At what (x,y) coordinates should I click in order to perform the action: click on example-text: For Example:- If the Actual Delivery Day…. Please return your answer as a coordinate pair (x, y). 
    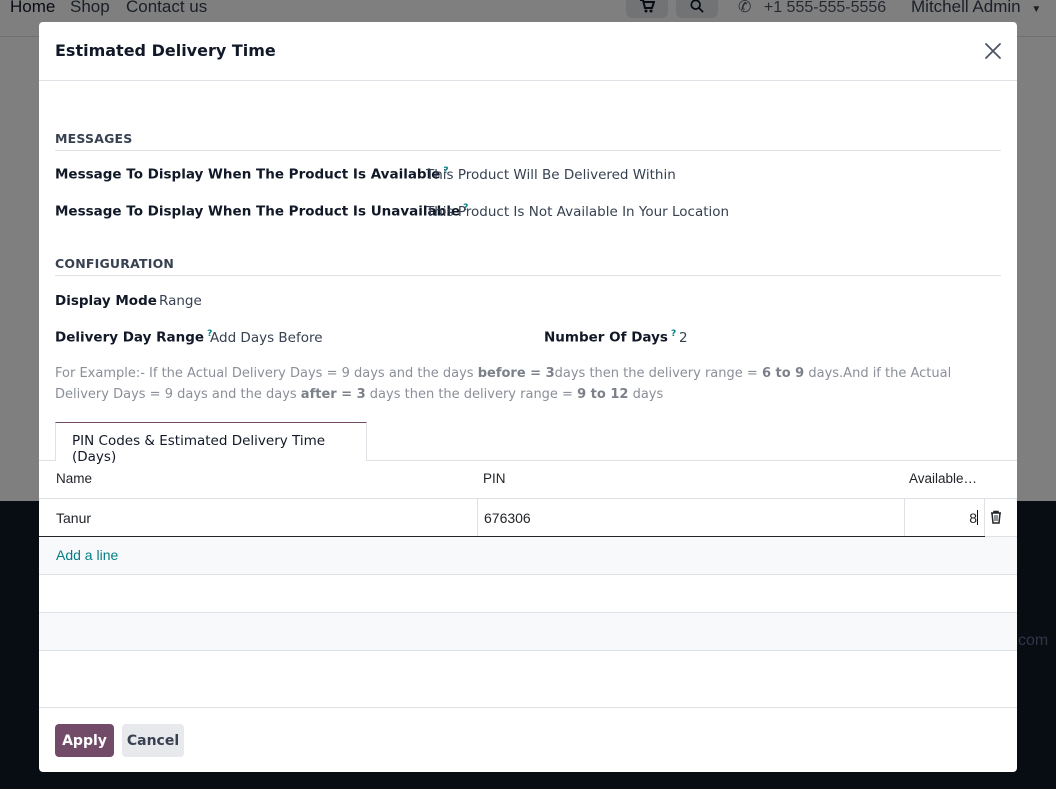
    Looking at the image, I should click on (266, 373).